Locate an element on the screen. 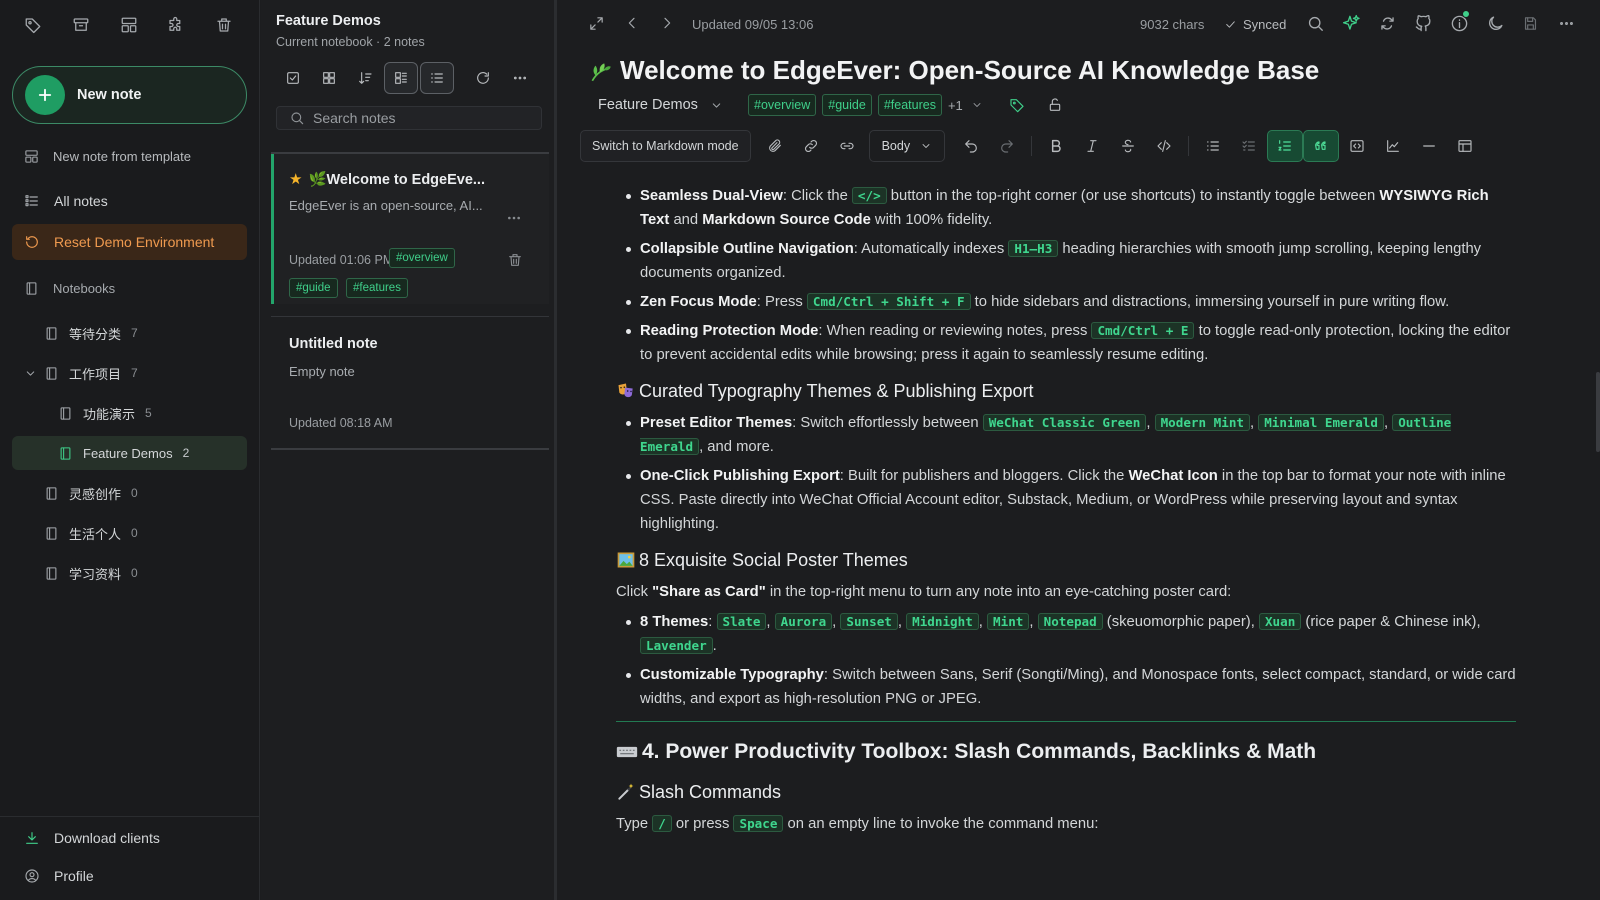 This screenshot has height=900, width=1600. chart-button is located at coordinates (1393, 146).